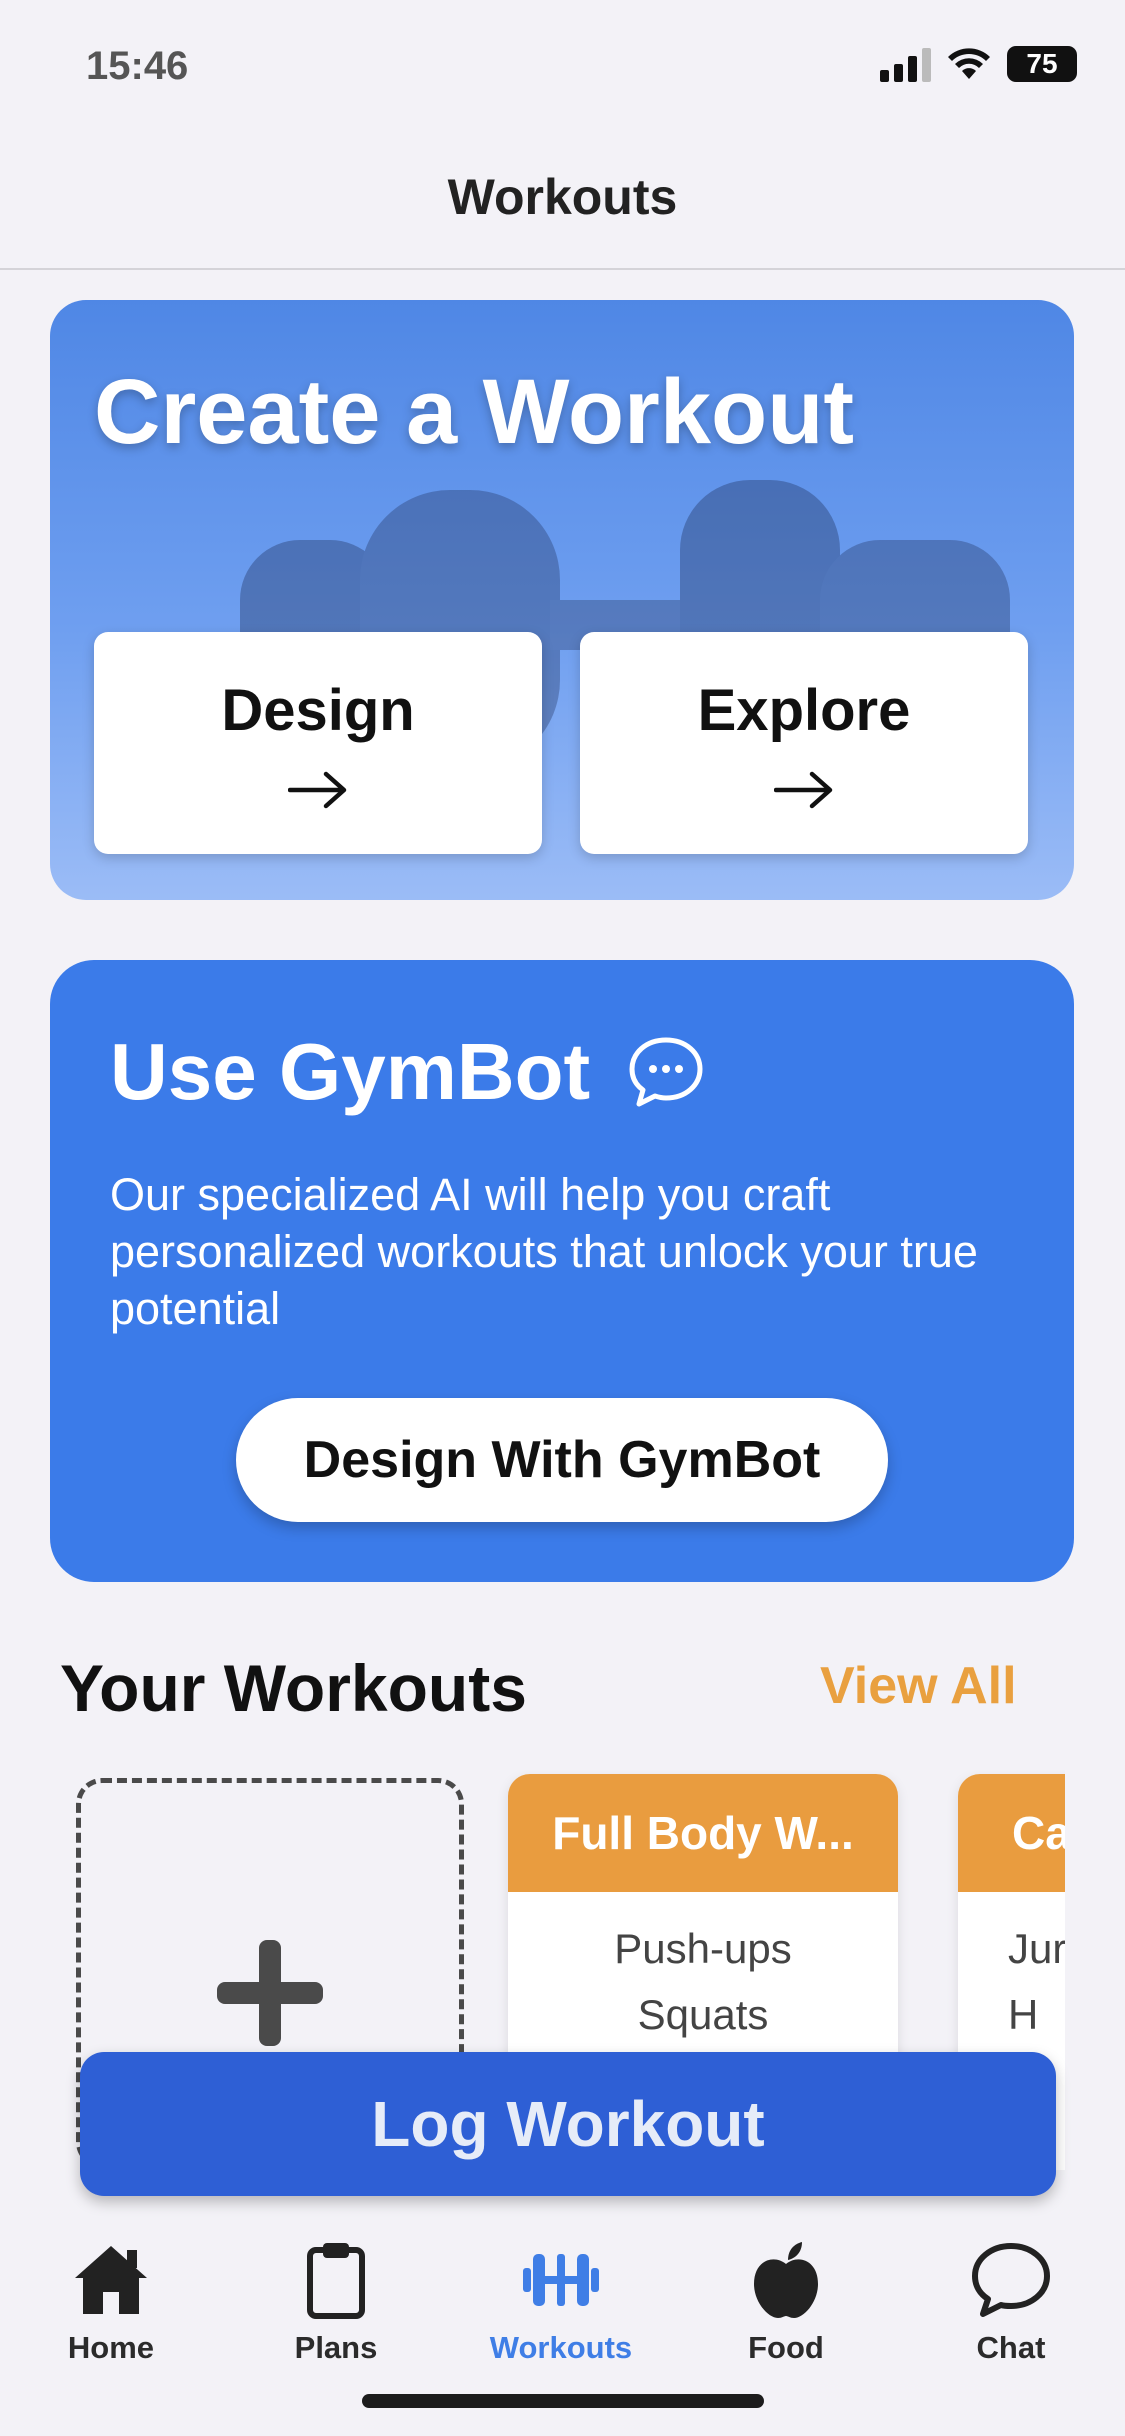  What do you see at coordinates (563, 2401) in the screenshot?
I see `home-indicator` at bounding box center [563, 2401].